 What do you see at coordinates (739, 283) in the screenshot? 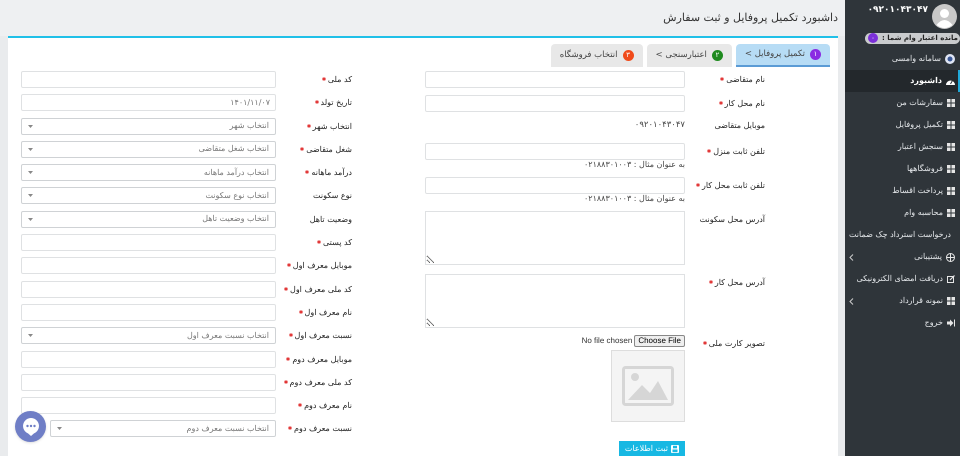
I see `field-label: آدرس محل کار` at bounding box center [739, 283].